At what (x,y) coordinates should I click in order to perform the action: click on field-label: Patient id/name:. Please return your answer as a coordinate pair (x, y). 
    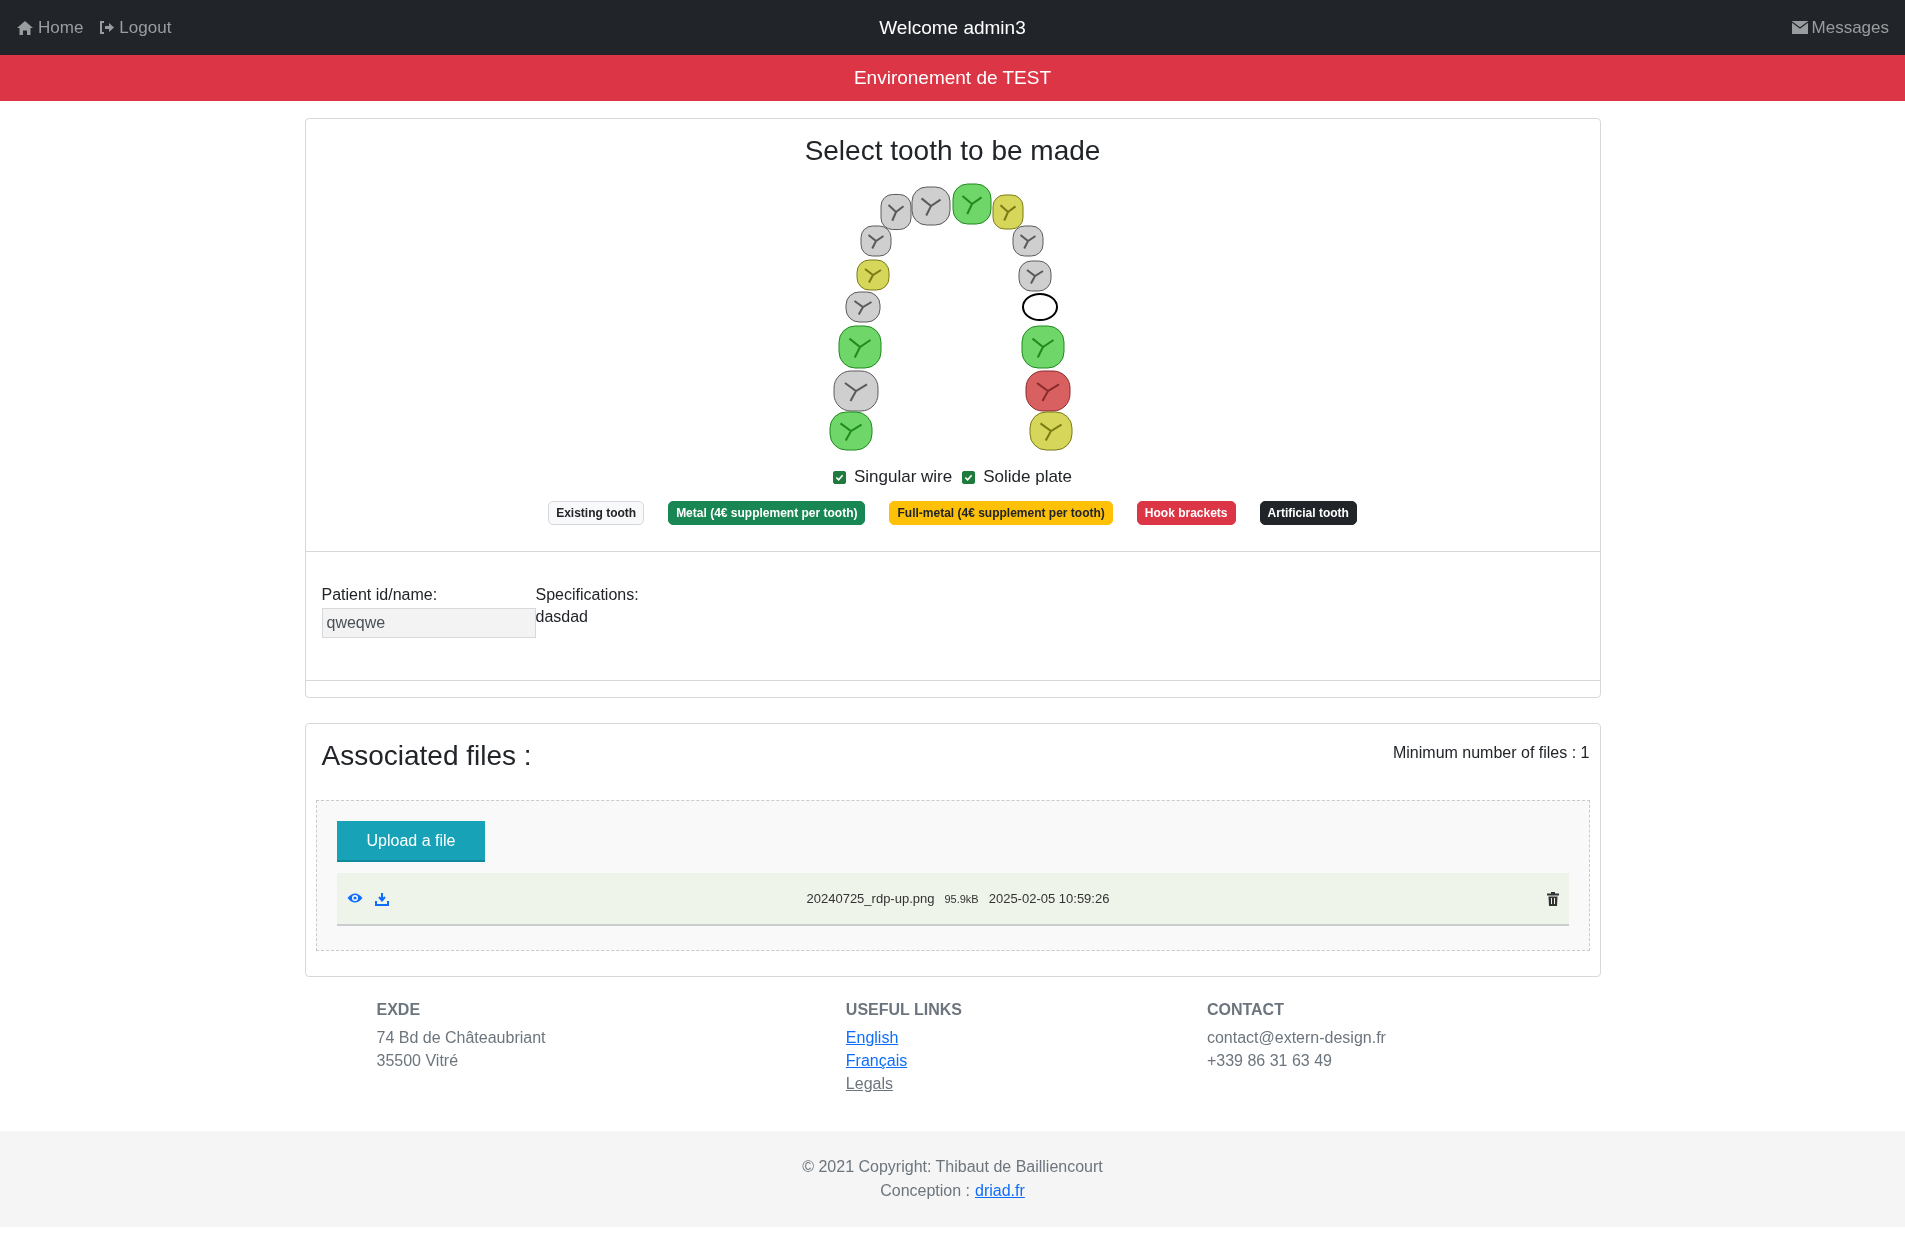
    Looking at the image, I should click on (380, 595).